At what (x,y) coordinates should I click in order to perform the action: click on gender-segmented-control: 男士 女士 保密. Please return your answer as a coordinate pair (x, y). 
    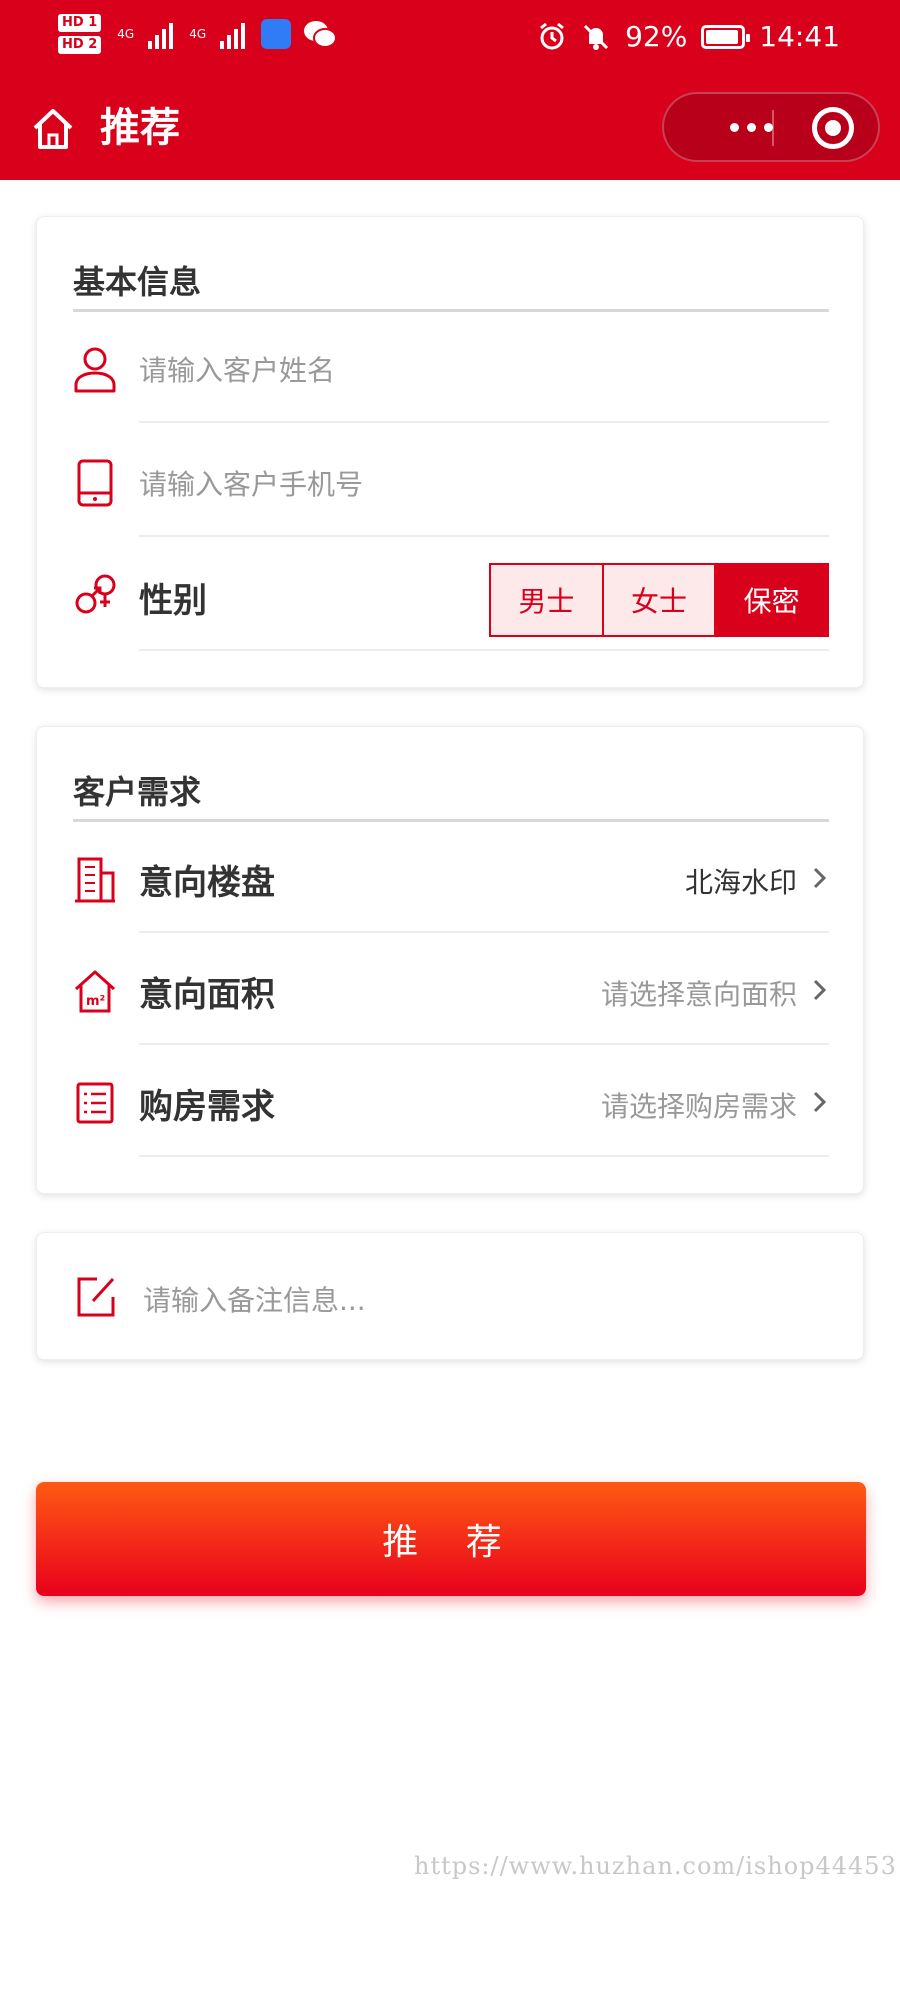
    Looking at the image, I should click on (659, 600).